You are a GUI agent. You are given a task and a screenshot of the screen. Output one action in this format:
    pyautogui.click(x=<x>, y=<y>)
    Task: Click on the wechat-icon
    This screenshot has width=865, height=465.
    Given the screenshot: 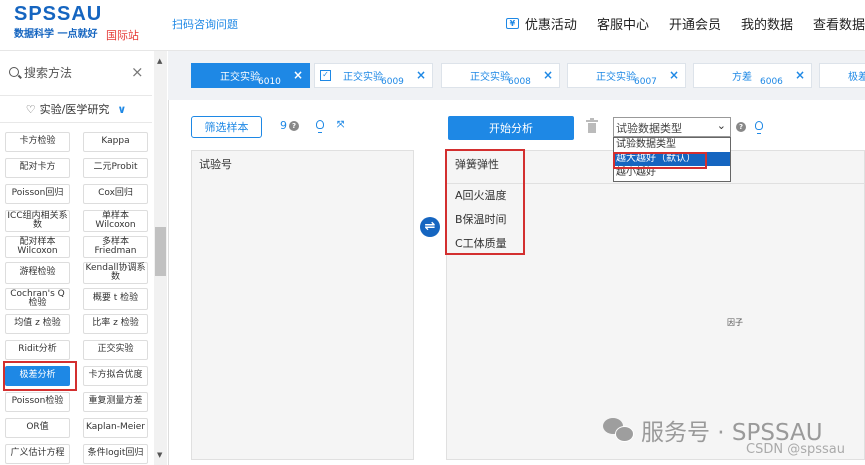 What is the action you would take?
    pyautogui.click(x=618, y=430)
    